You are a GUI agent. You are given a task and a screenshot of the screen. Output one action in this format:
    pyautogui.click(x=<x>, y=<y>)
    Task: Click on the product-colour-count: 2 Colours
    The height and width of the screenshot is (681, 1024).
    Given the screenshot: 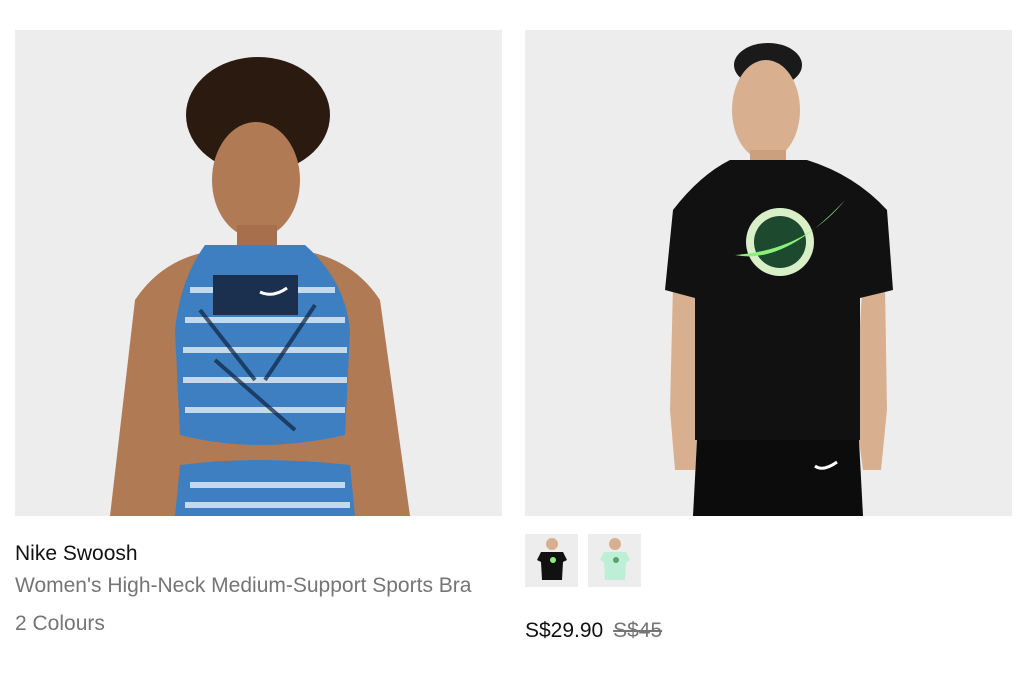 What is the action you would take?
    pyautogui.click(x=60, y=623)
    